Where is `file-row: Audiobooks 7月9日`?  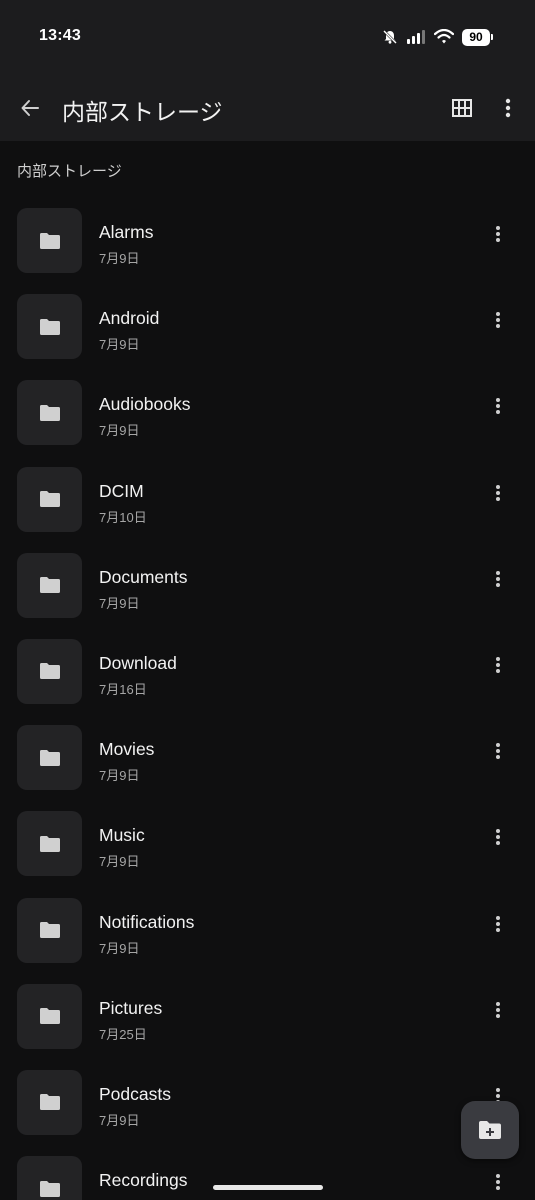
file-row: Audiobooks 7月9日 is located at coordinates (267, 415).